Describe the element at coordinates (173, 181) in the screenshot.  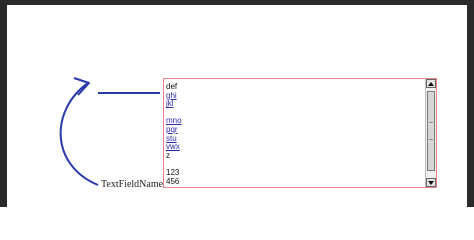
I see `text-line: 456` at that location.